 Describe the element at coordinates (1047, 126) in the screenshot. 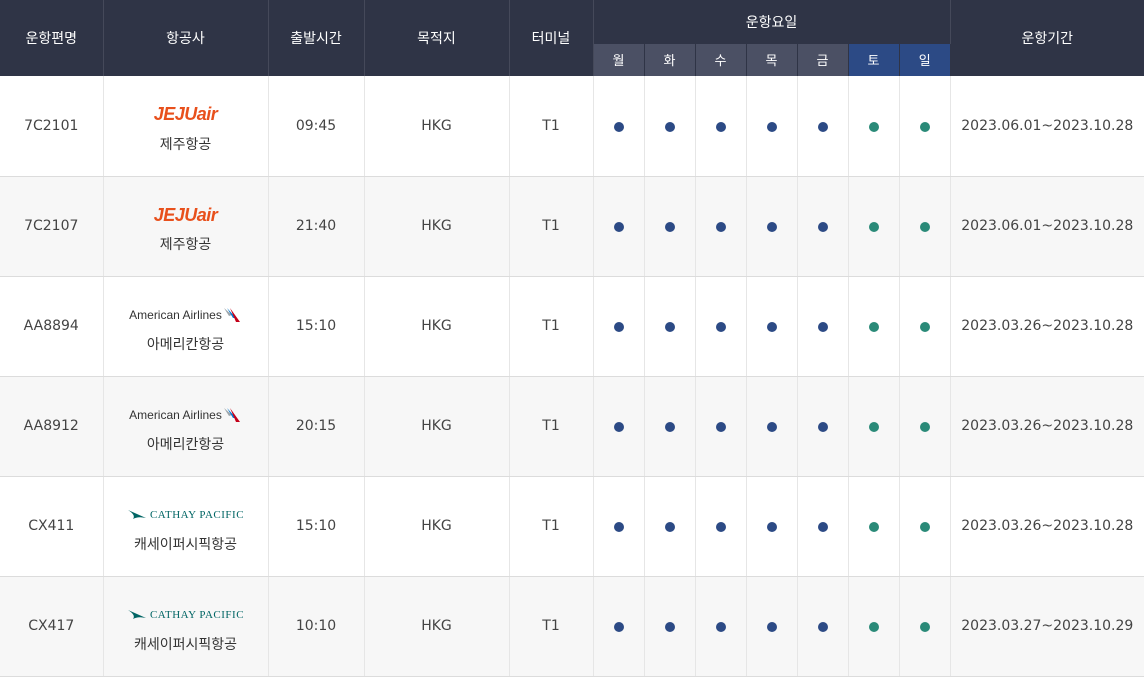

I see `operation-period: 2023.06.01~2023.10.28` at that location.